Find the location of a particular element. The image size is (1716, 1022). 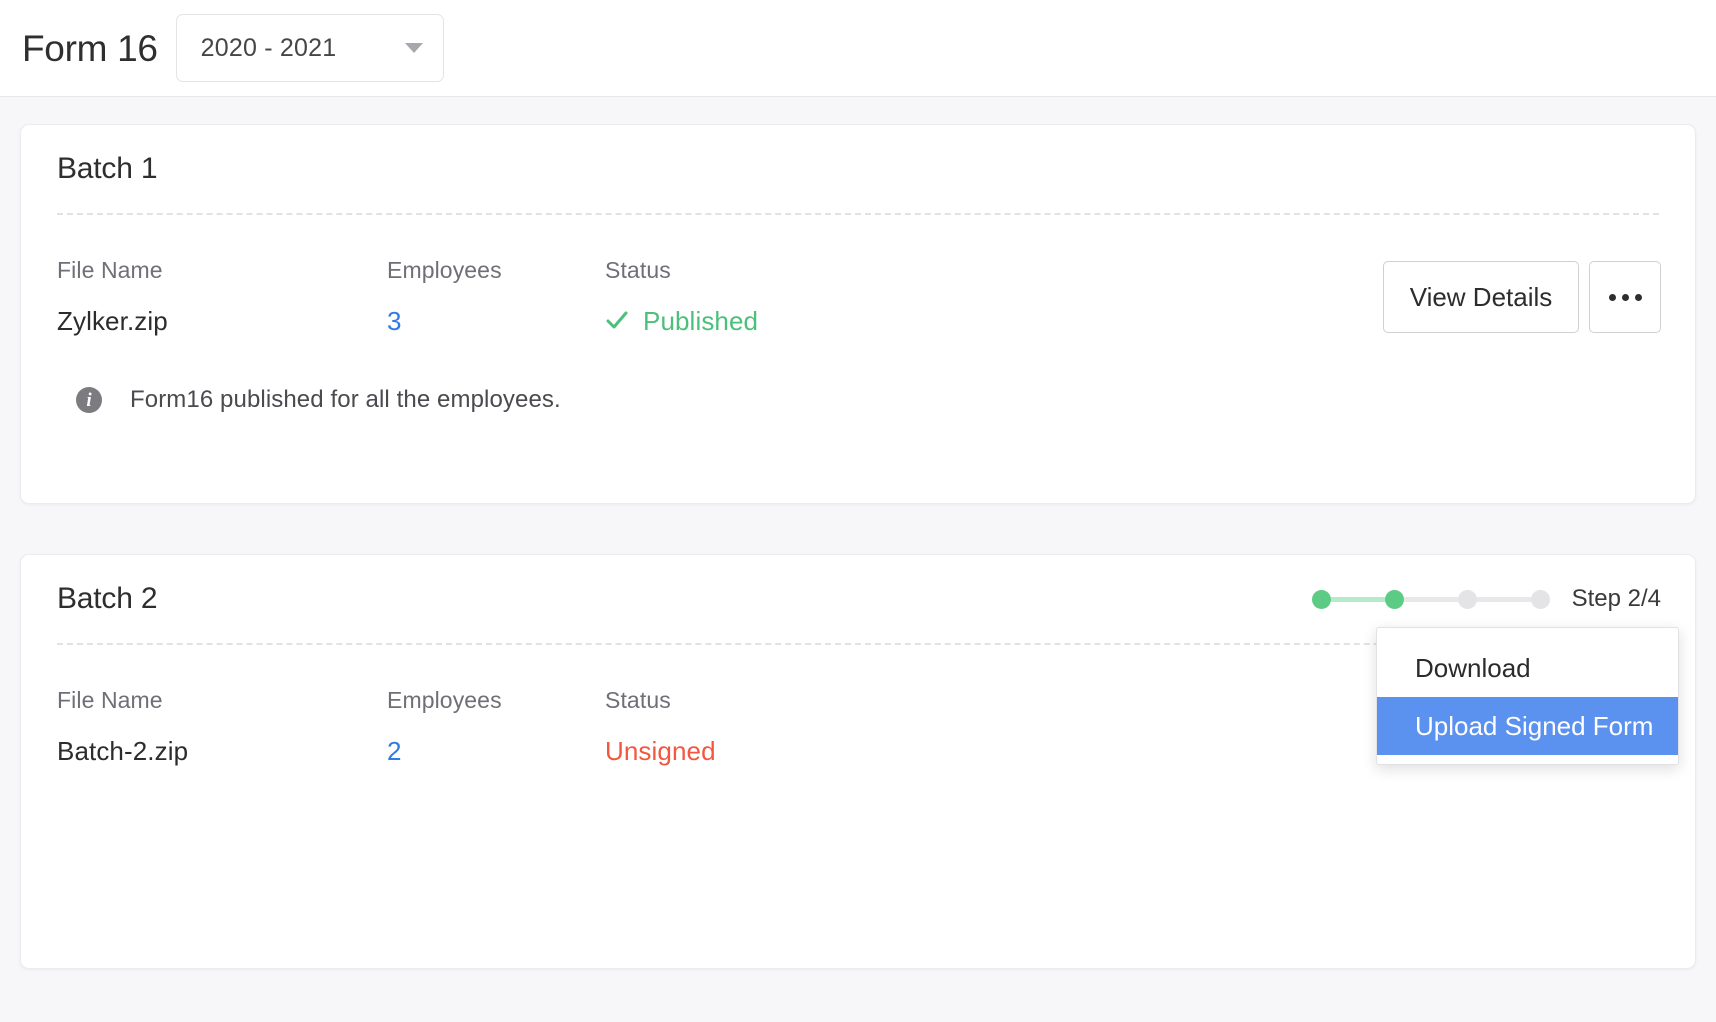

check-icon is located at coordinates (617, 320).